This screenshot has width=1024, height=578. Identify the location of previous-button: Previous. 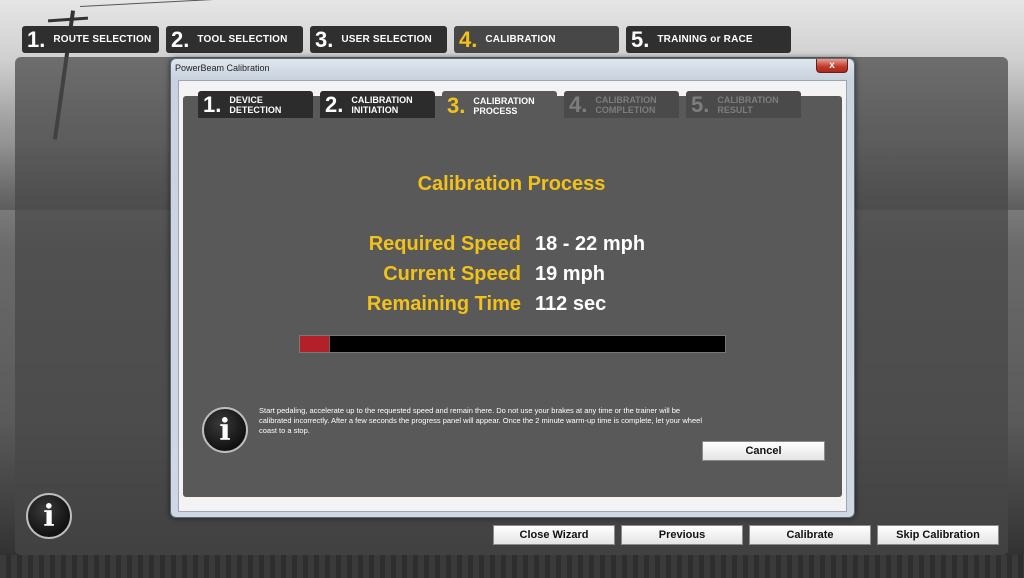
(682, 535).